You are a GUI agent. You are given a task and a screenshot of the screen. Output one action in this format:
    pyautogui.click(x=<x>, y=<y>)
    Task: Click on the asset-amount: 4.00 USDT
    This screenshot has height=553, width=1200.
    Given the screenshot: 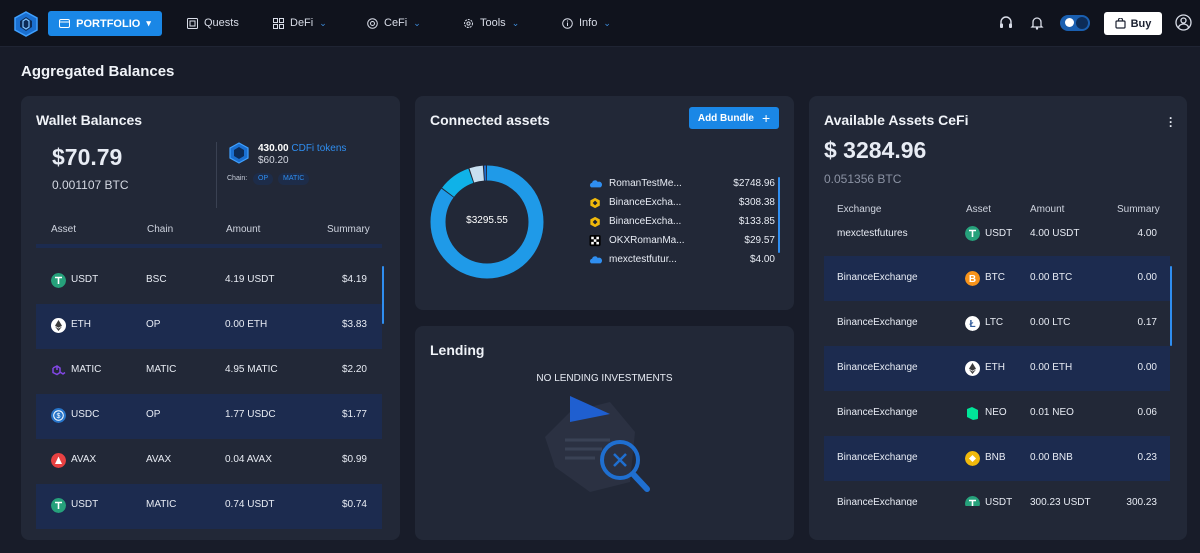 What is the action you would take?
    pyautogui.click(x=1055, y=233)
    